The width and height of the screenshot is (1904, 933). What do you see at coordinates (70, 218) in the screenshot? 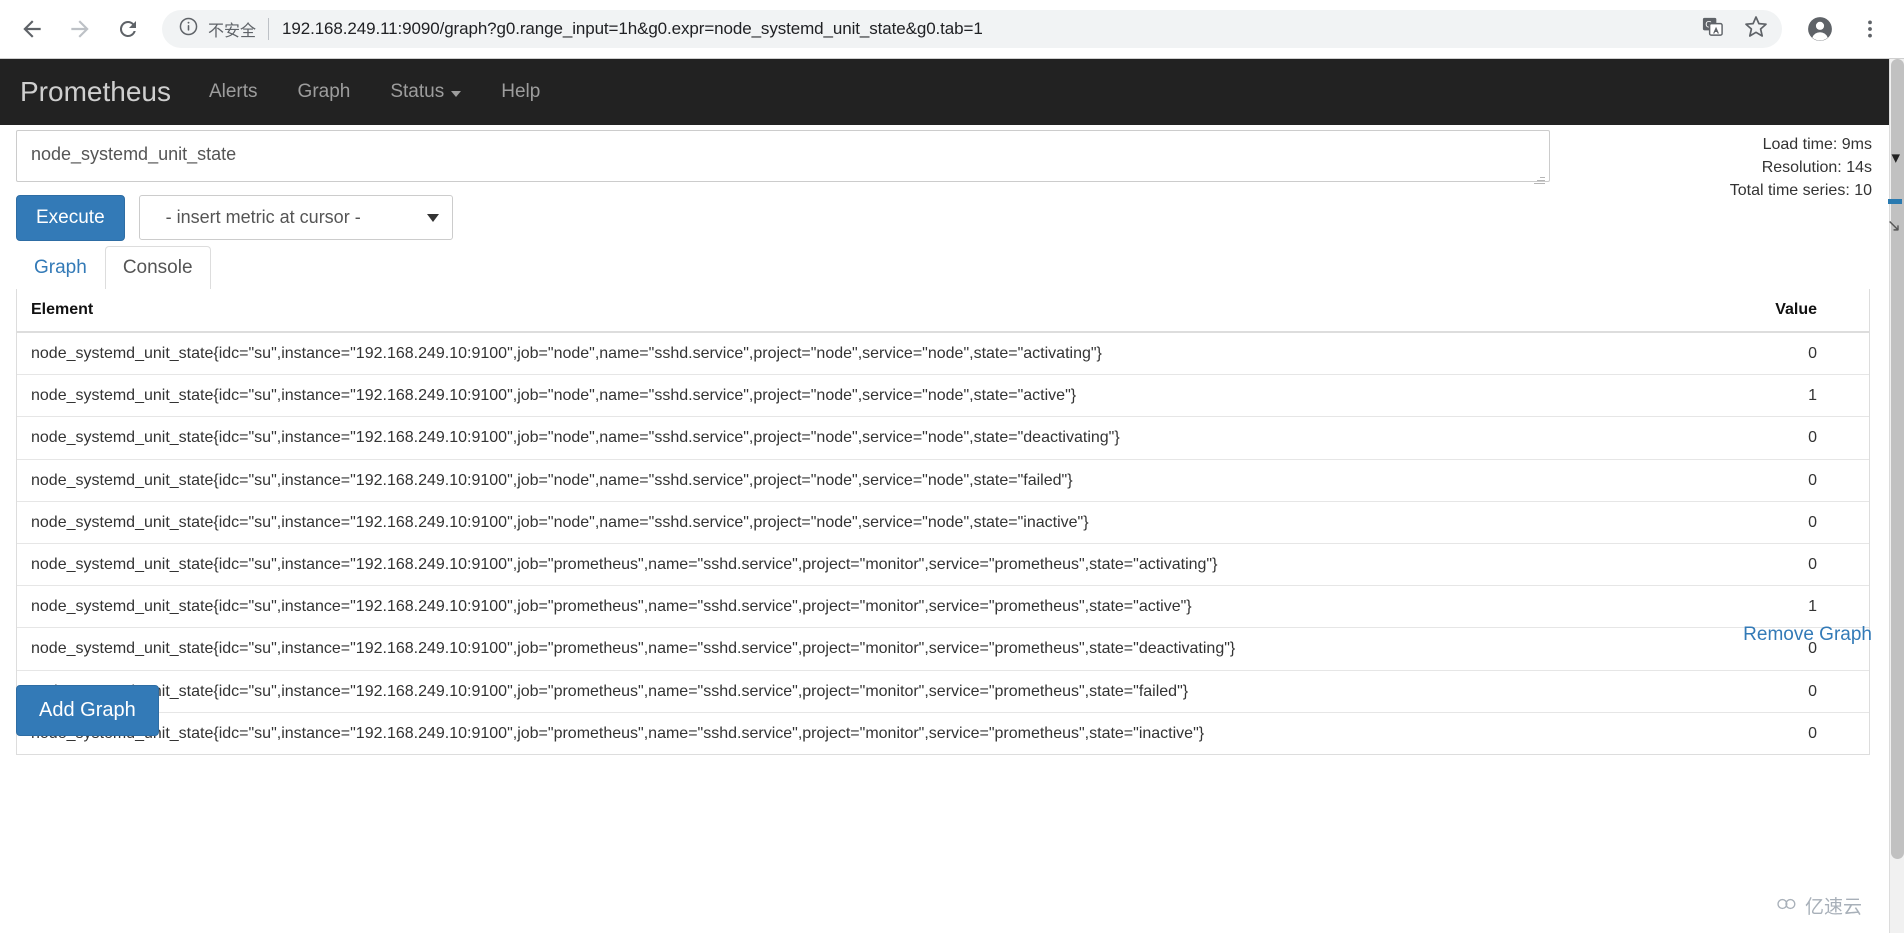
I see `execute-button: Execute` at bounding box center [70, 218].